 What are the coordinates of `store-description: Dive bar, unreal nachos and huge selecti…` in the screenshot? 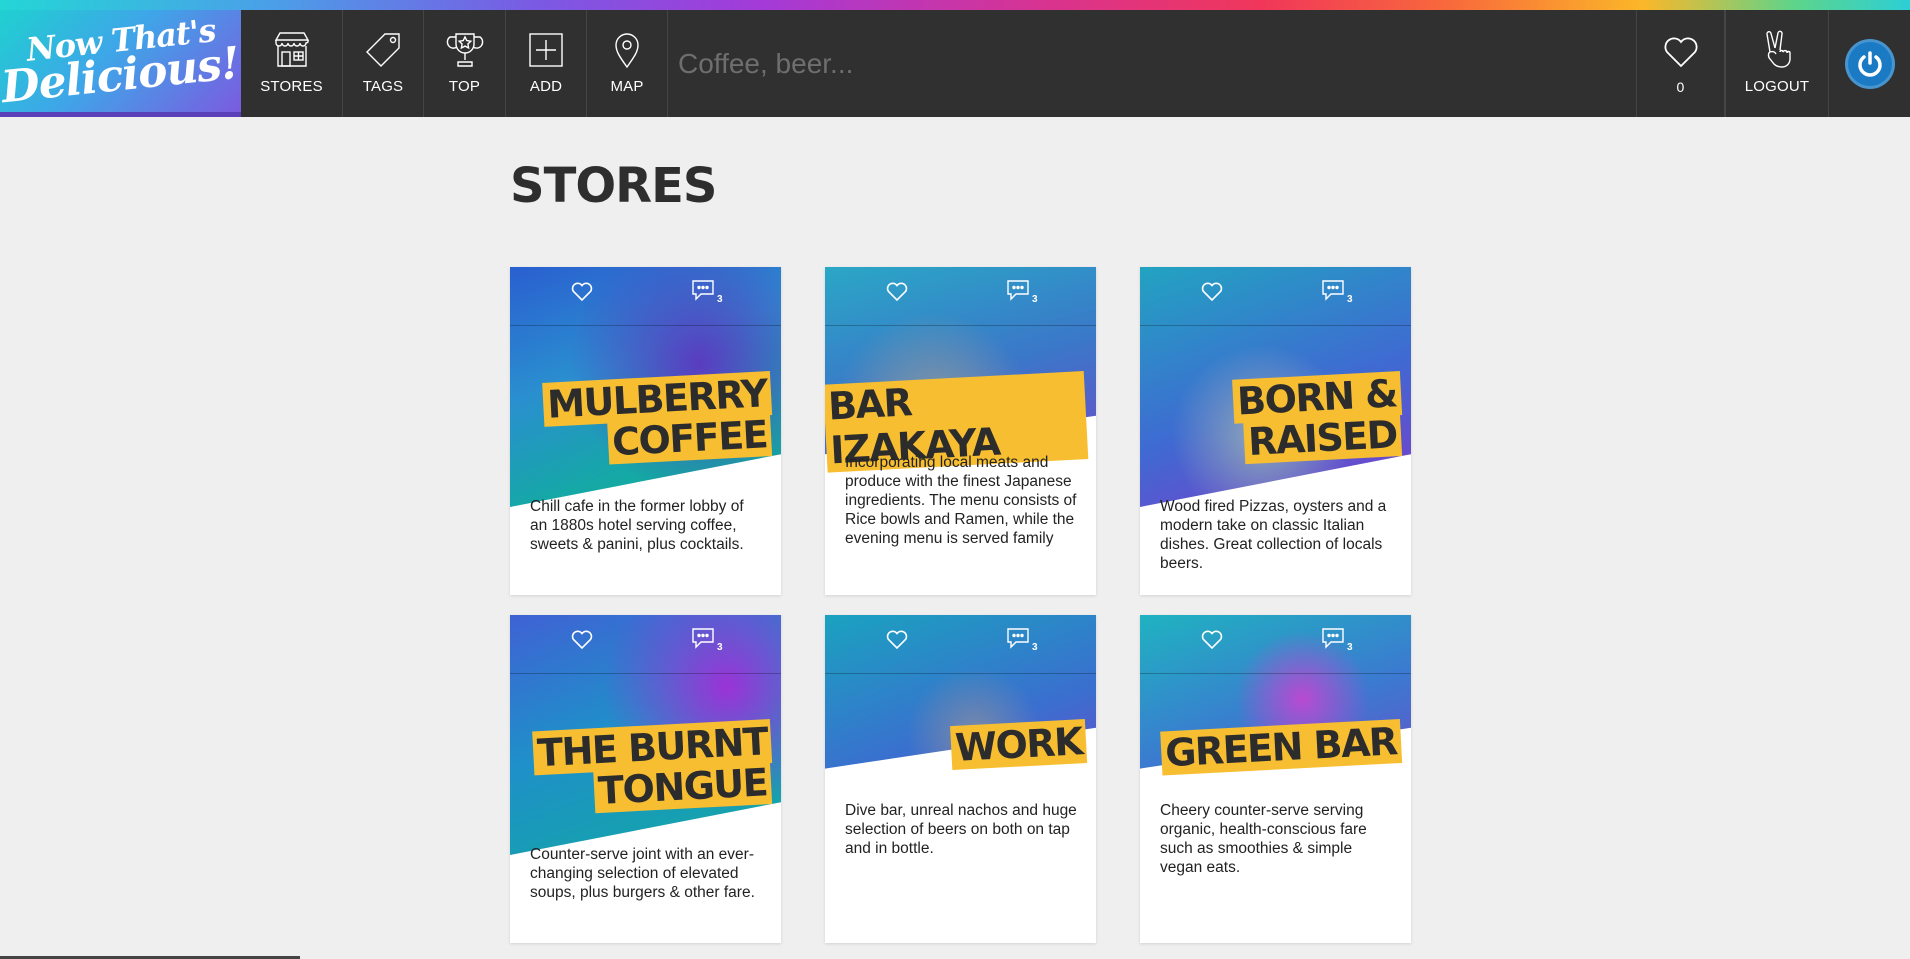 It's located at (961, 829).